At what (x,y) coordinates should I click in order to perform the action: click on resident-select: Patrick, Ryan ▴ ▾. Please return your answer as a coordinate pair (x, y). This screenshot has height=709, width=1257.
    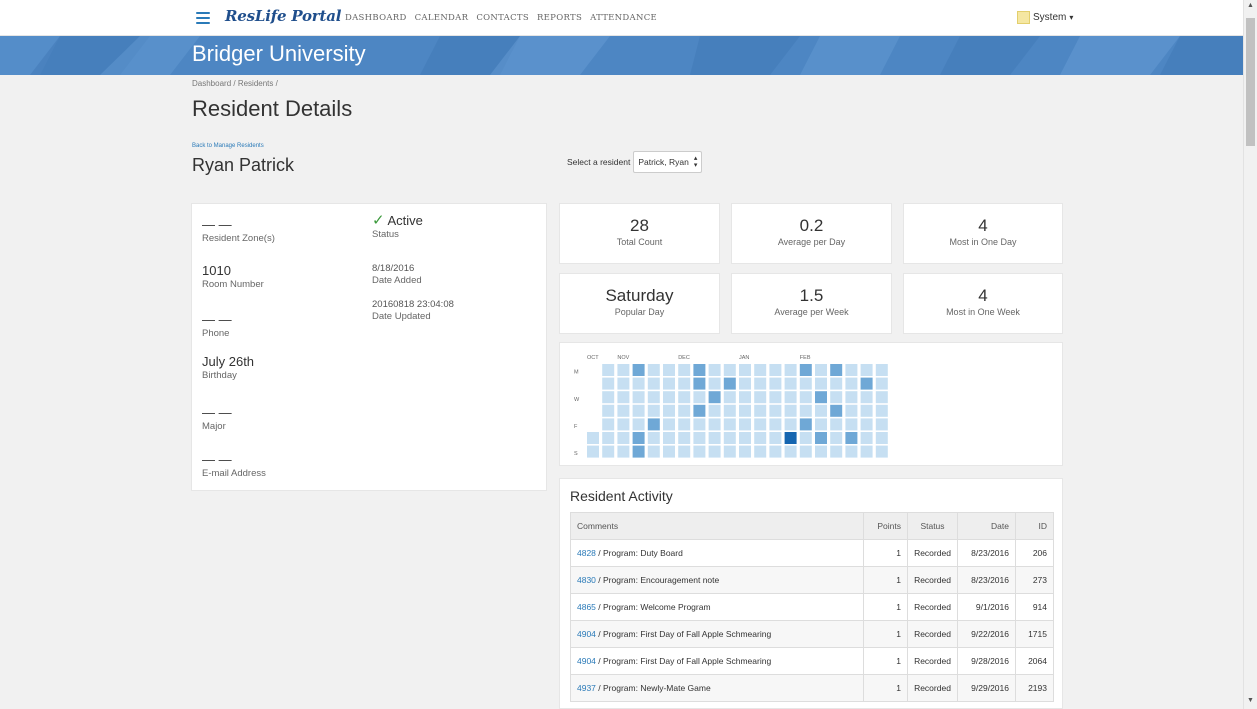
    Looking at the image, I should click on (668, 162).